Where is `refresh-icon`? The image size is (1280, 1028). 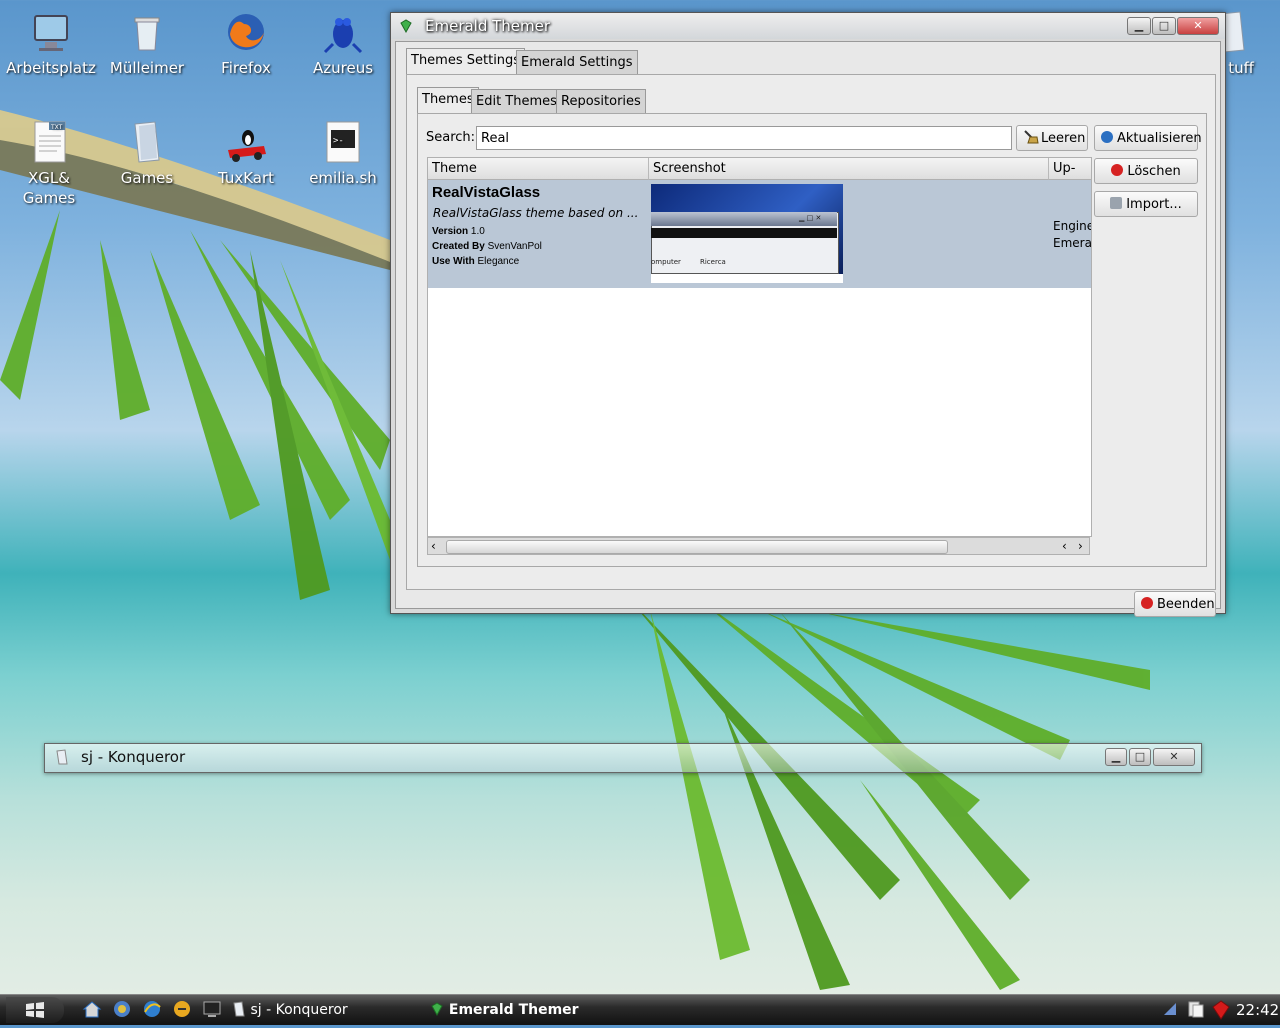 refresh-icon is located at coordinates (1107, 137).